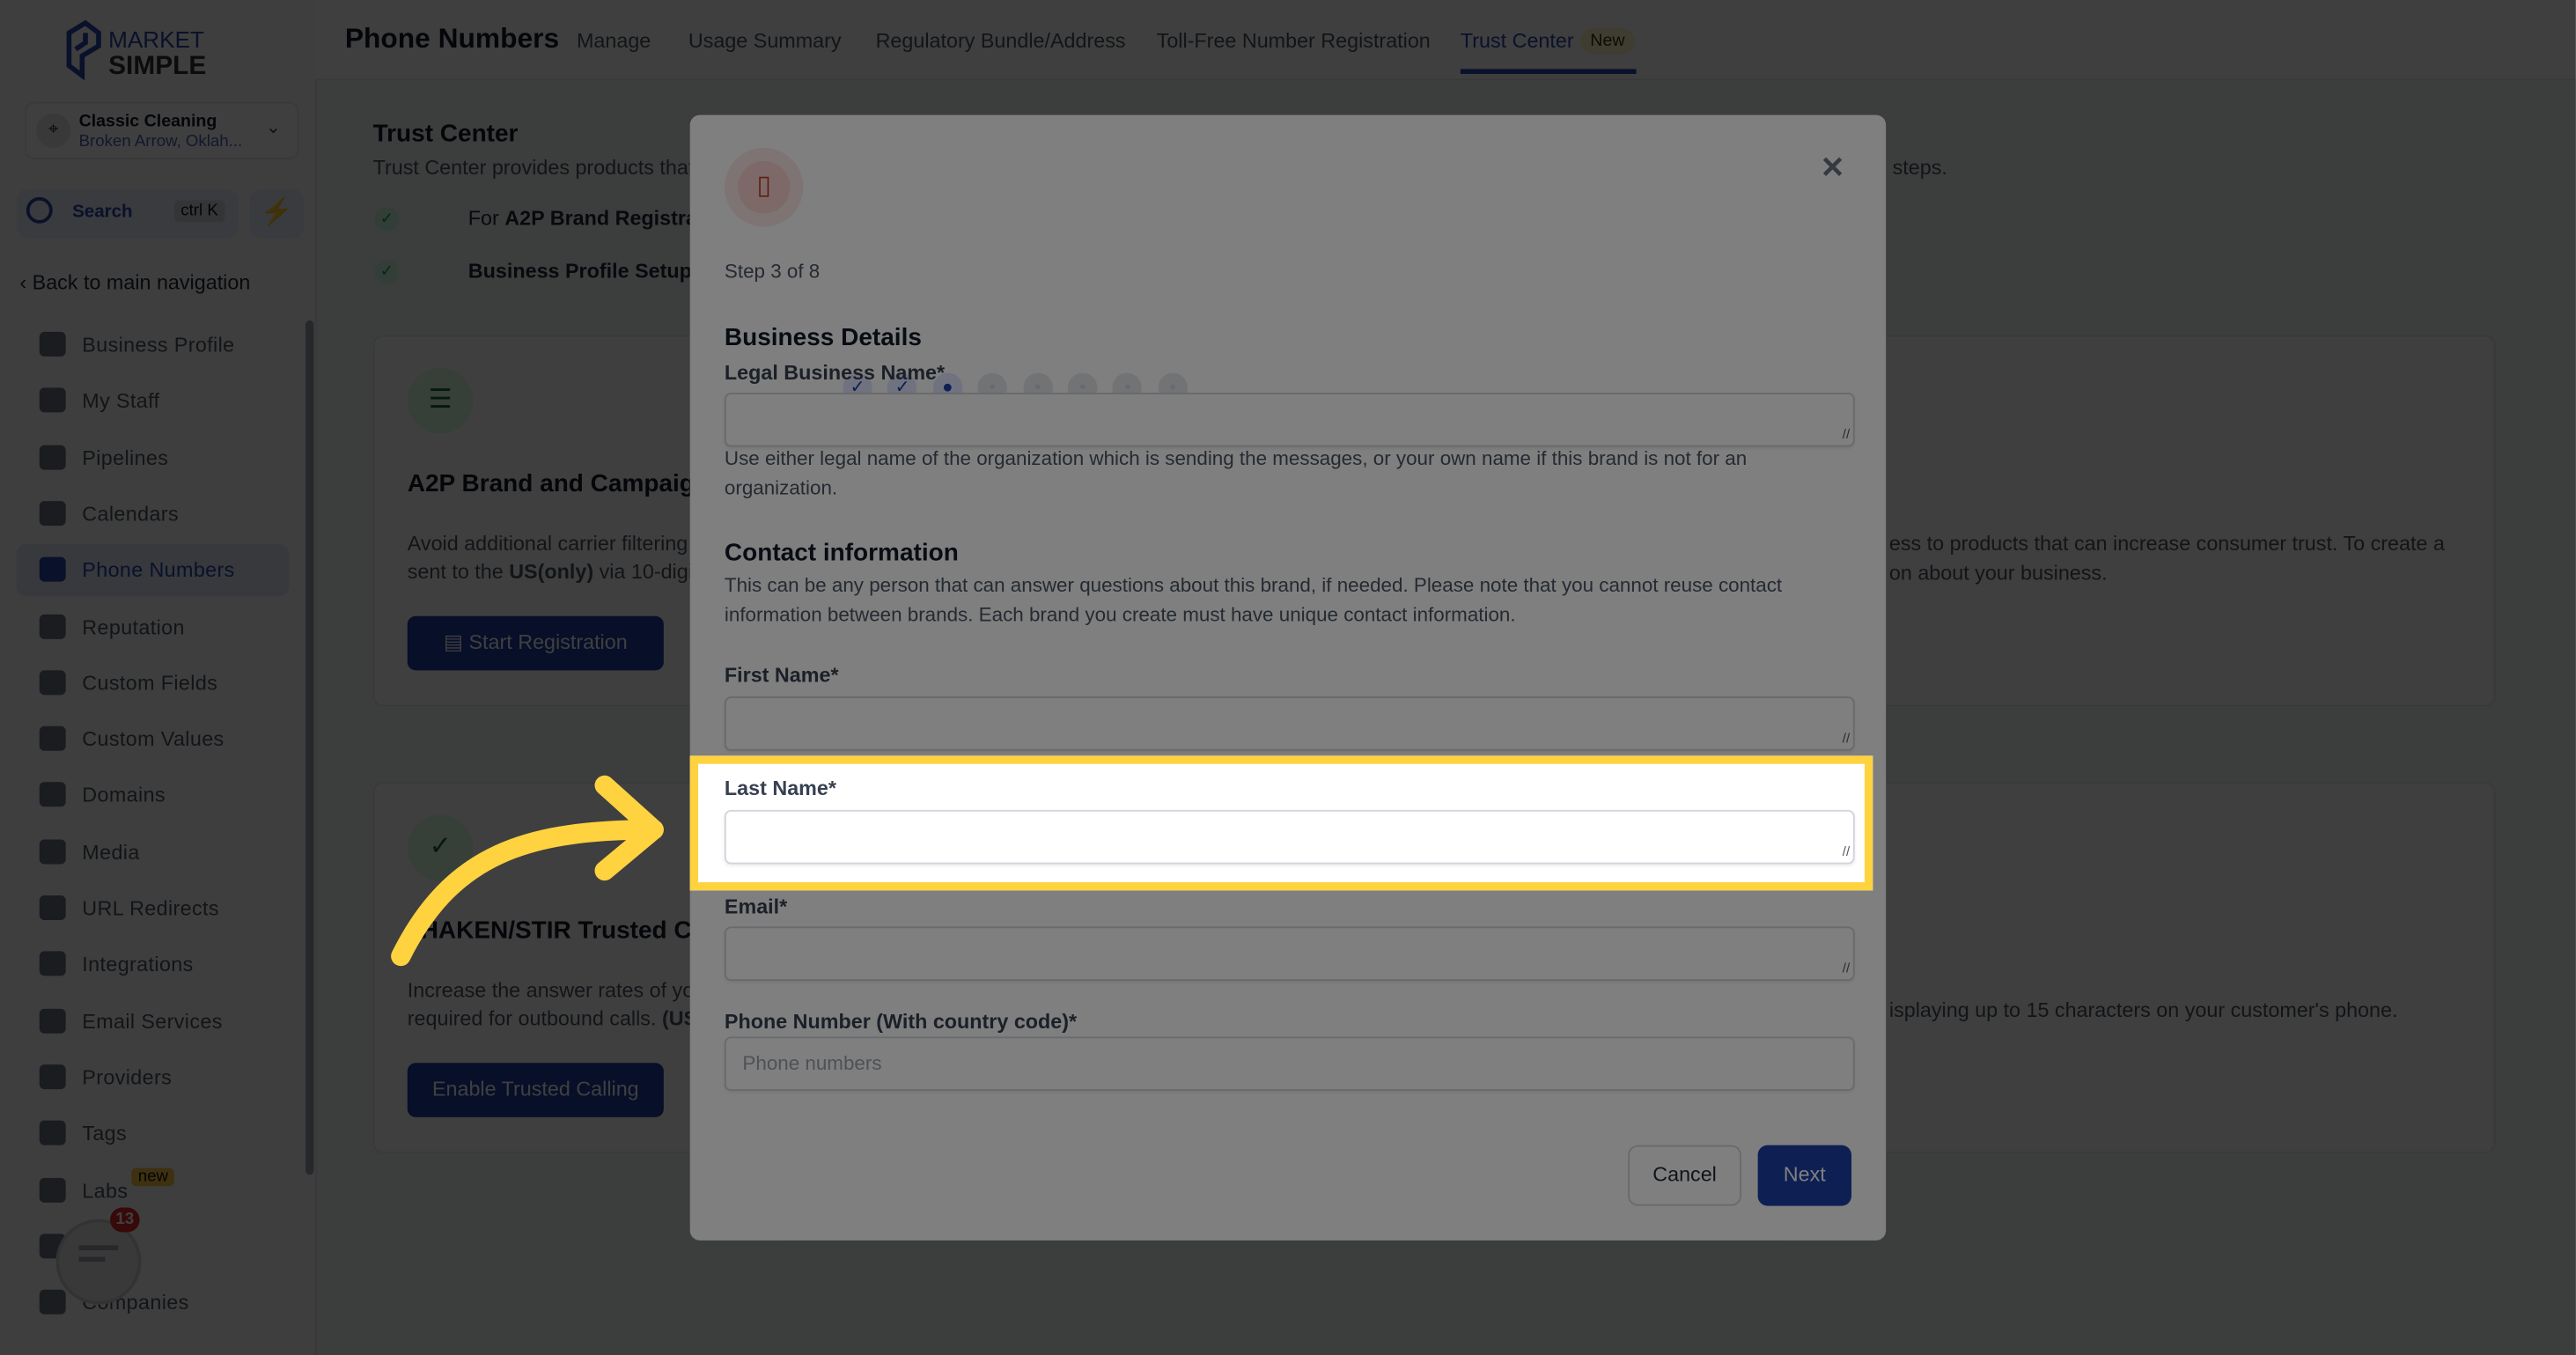 This screenshot has height=1355, width=2576. What do you see at coordinates (528, 871) in the screenshot?
I see `pointer-arrow-icon` at bounding box center [528, 871].